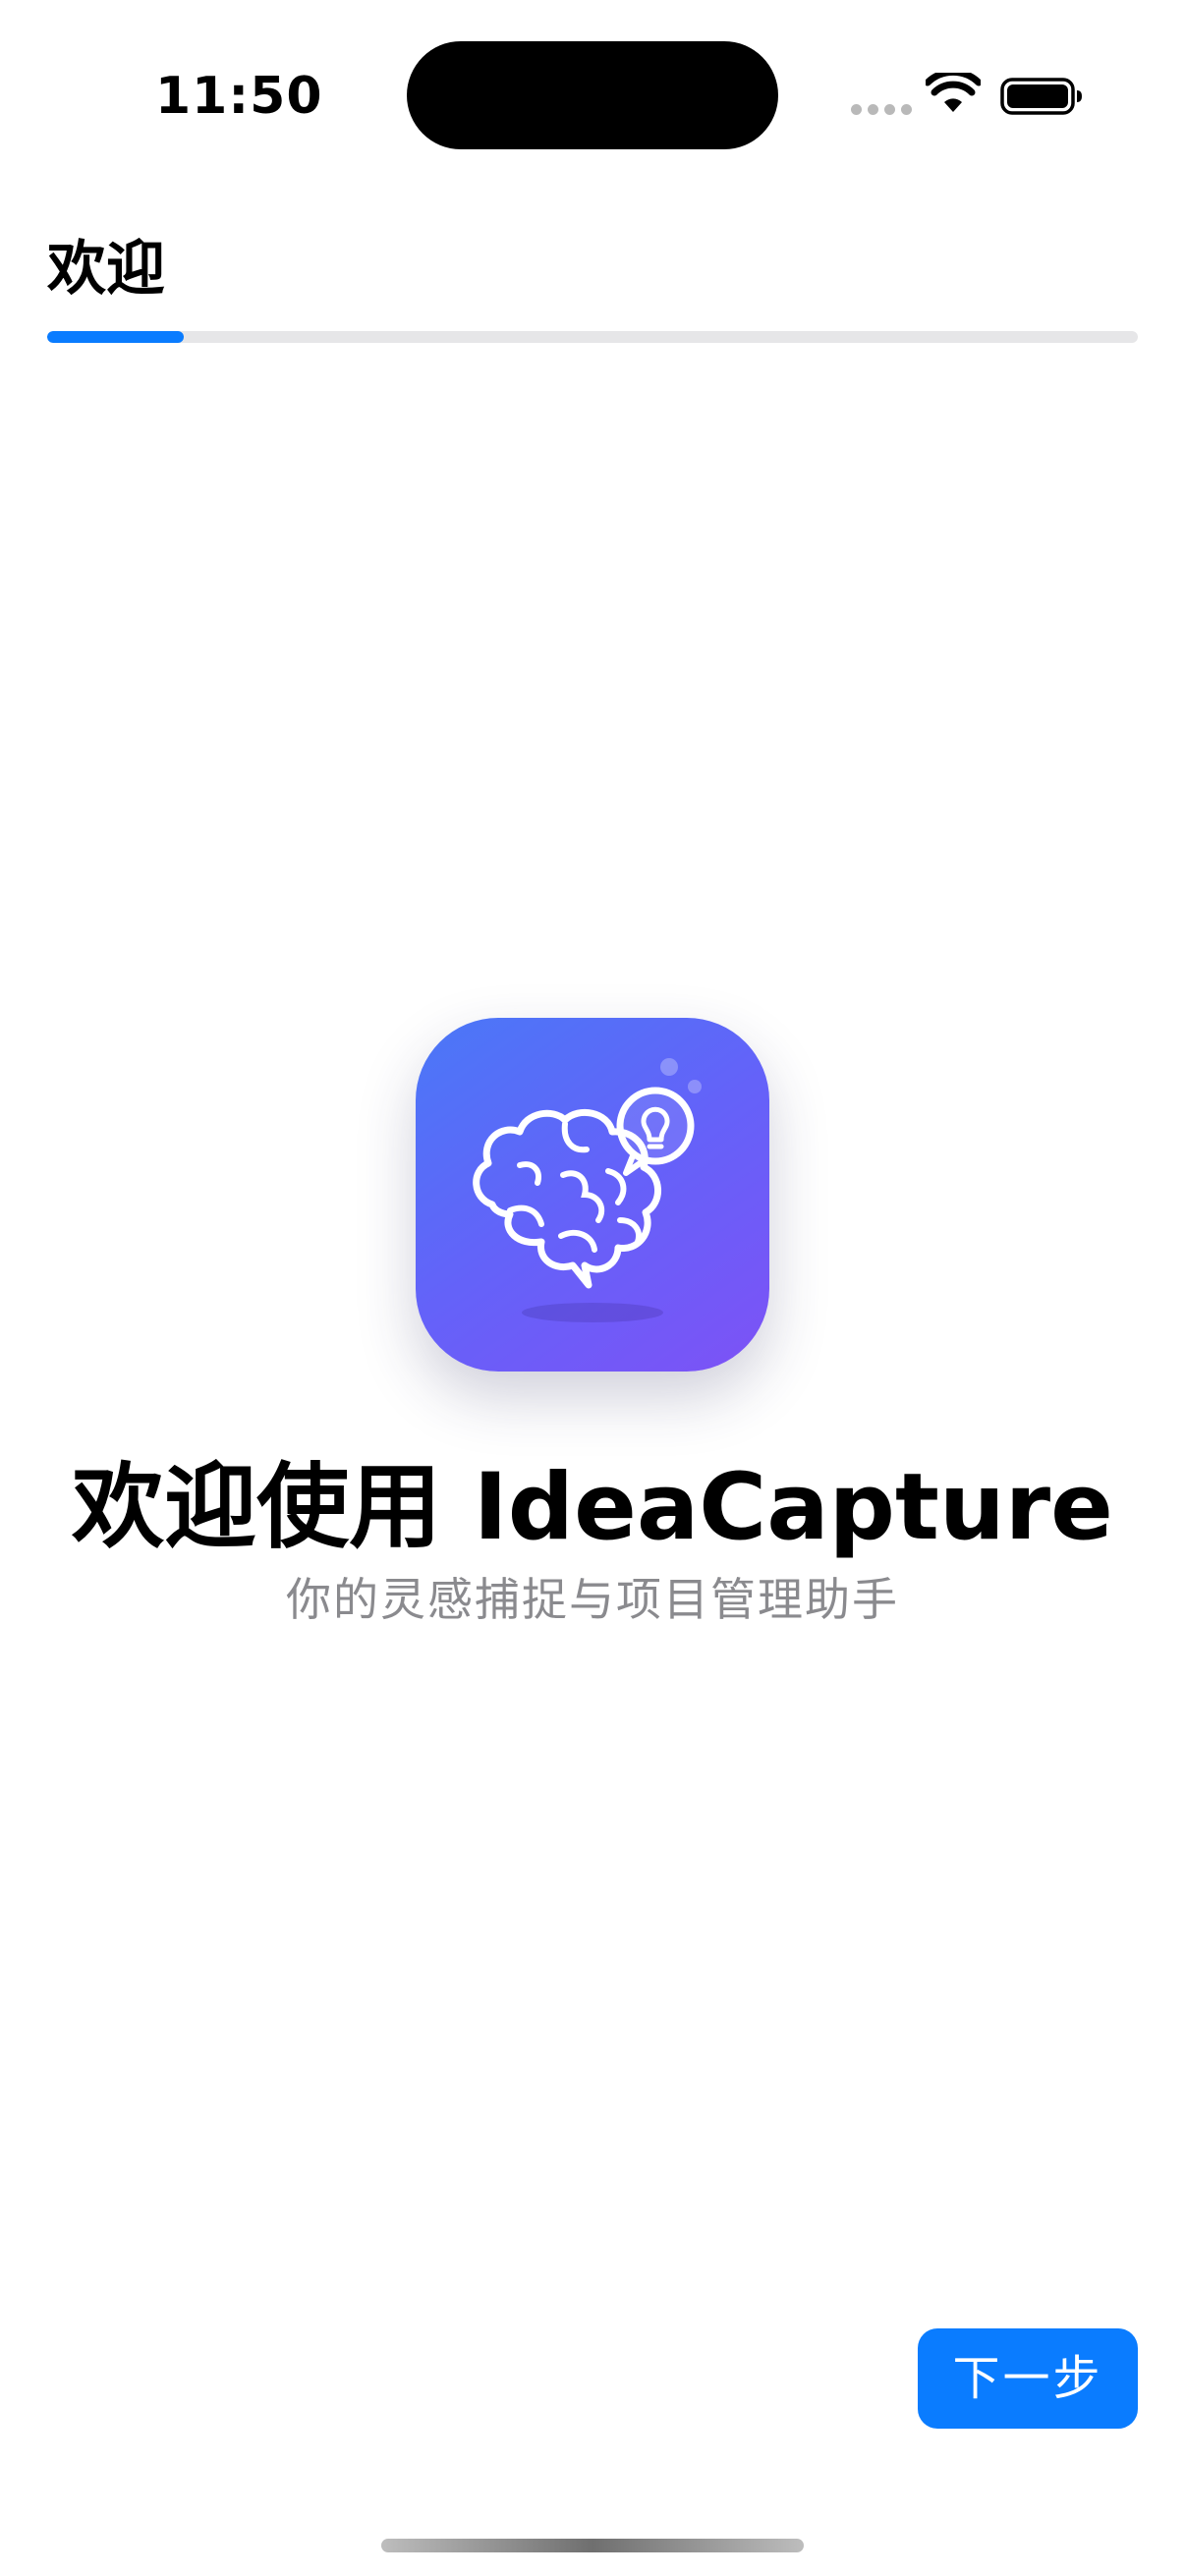 The height and width of the screenshot is (2576, 1185). I want to click on cellular-signal-icon, so click(881, 109).